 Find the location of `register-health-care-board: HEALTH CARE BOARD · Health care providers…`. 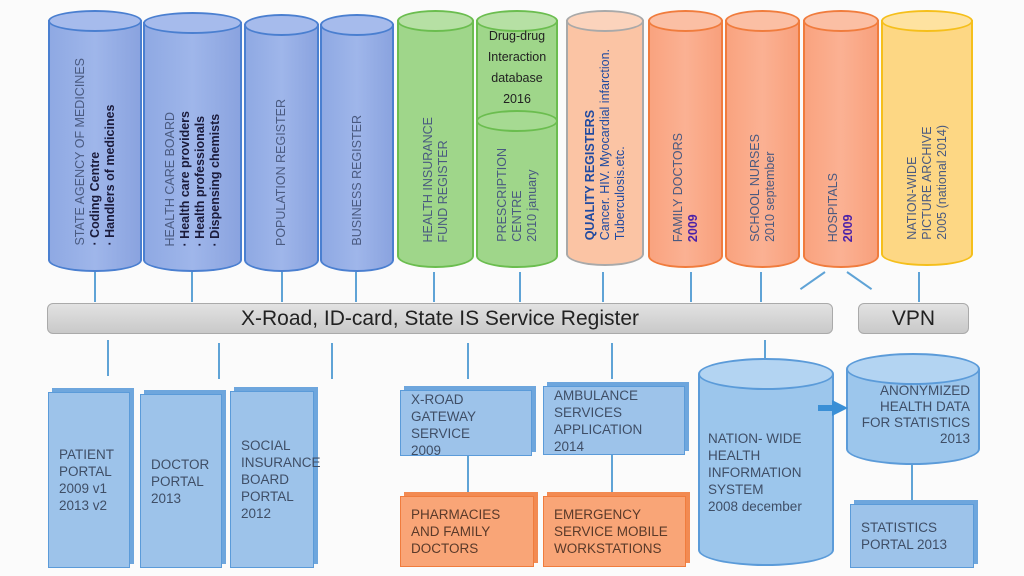

register-health-care-board: HEALTH CARE BOARD · Health care providers… is located at coordinates (192, 142).